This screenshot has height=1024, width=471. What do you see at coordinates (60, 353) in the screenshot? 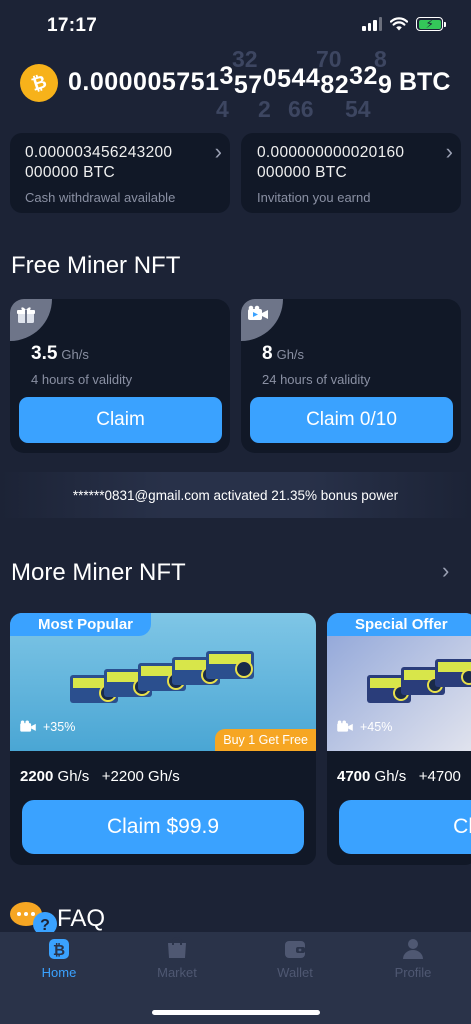
I see `free-nft-power: 3.5 Gh/s` at bounding box center [60, 353].